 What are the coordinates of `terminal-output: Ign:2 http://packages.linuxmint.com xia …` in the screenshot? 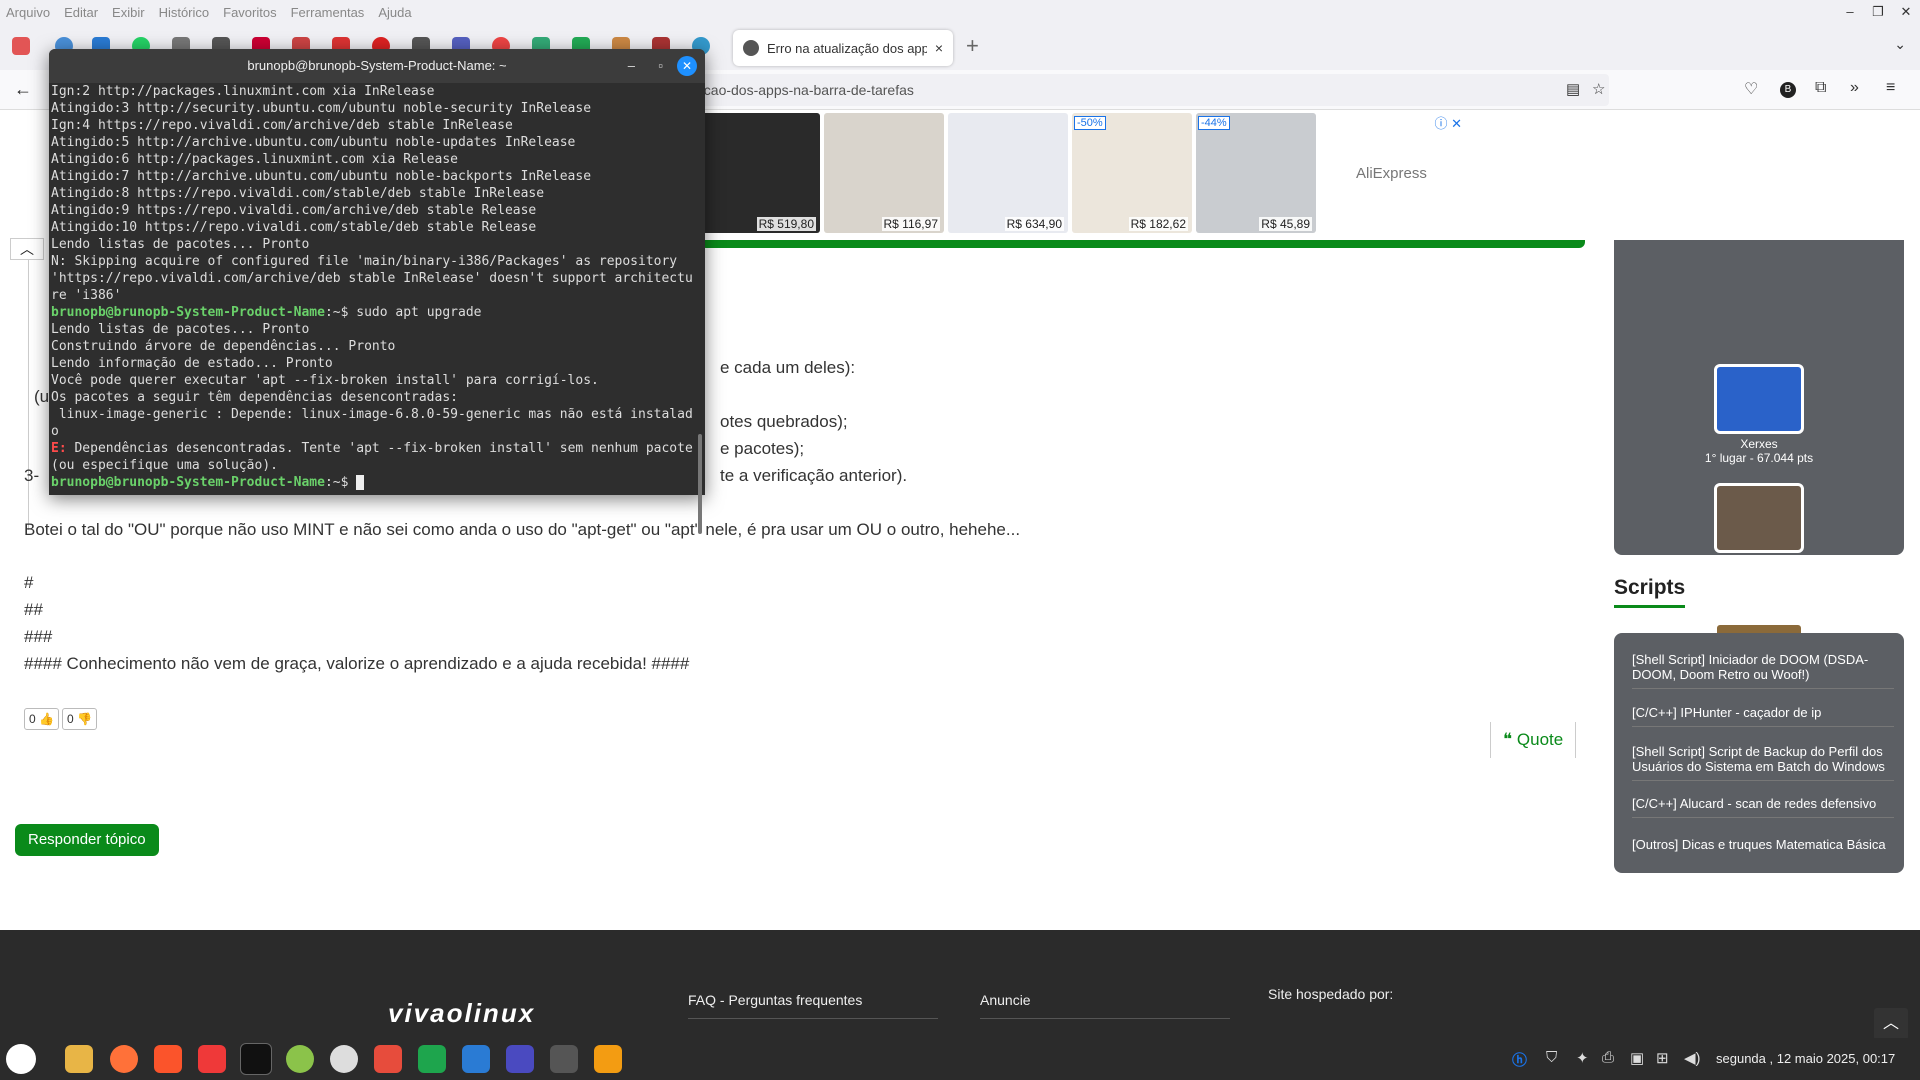 It's located at (377, 289).